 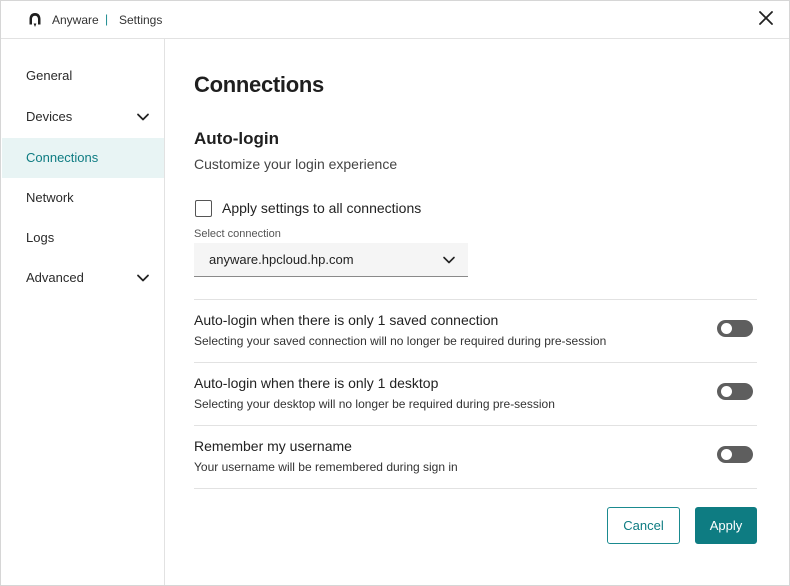 What do you see at coordinates (237, 234) in the screenshot?
I see `select-connection-caption: Select connection` at bounding box center [237, 234].